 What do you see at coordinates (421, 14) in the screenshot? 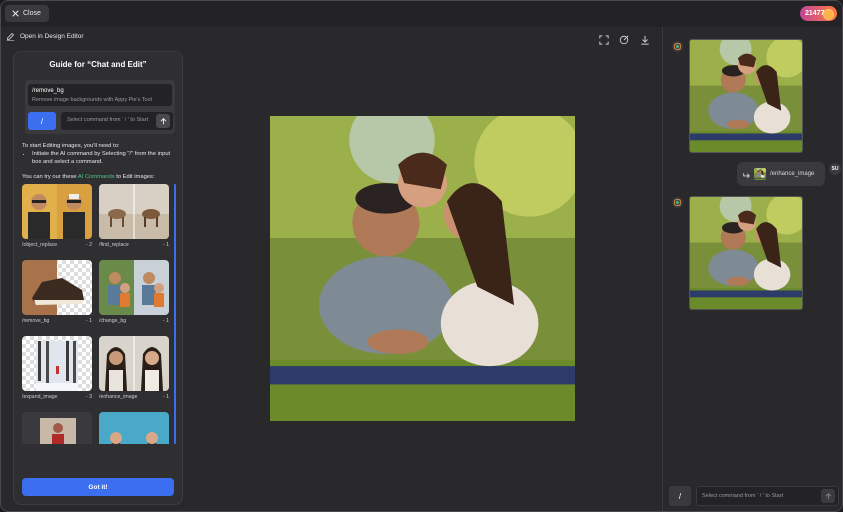
I see `top-bar: Close 21477` at bounding box center [421, 14].